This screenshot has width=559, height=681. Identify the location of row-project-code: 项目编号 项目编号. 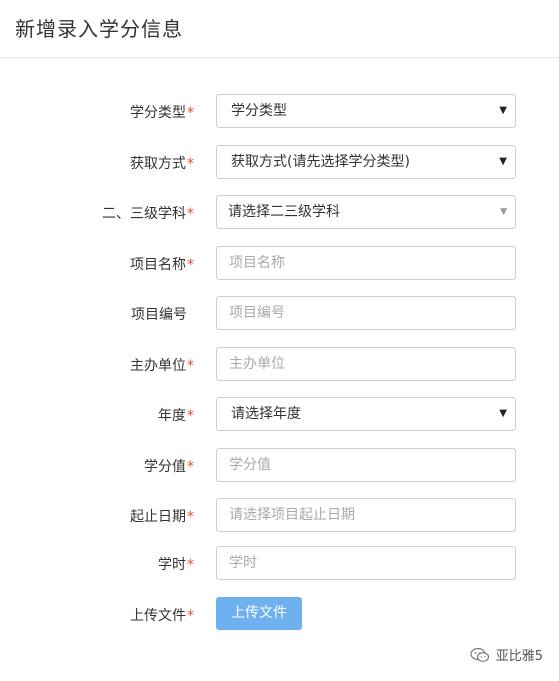
(279, 313).